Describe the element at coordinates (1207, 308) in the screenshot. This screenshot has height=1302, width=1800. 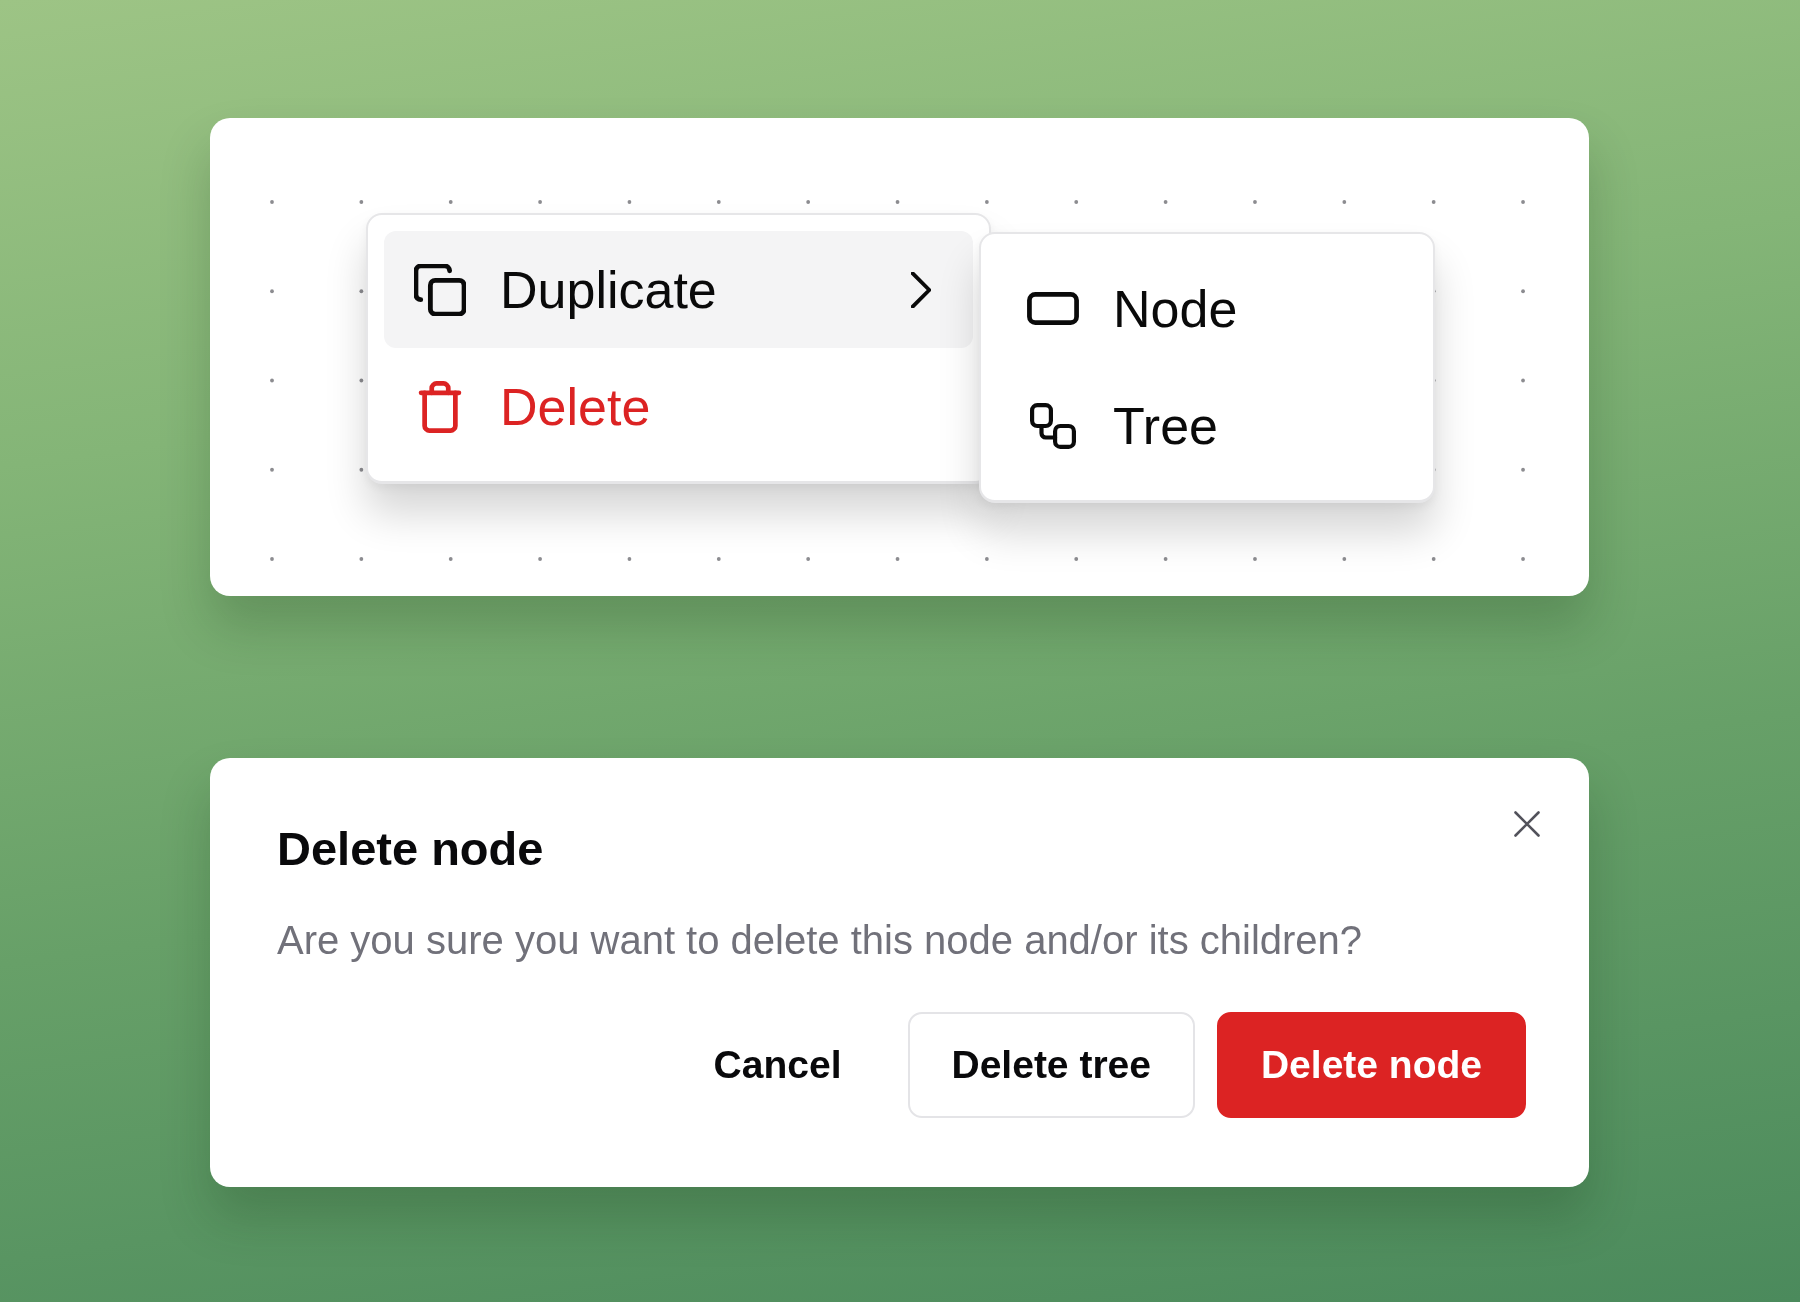
I see `menu-item: Node` at that location.